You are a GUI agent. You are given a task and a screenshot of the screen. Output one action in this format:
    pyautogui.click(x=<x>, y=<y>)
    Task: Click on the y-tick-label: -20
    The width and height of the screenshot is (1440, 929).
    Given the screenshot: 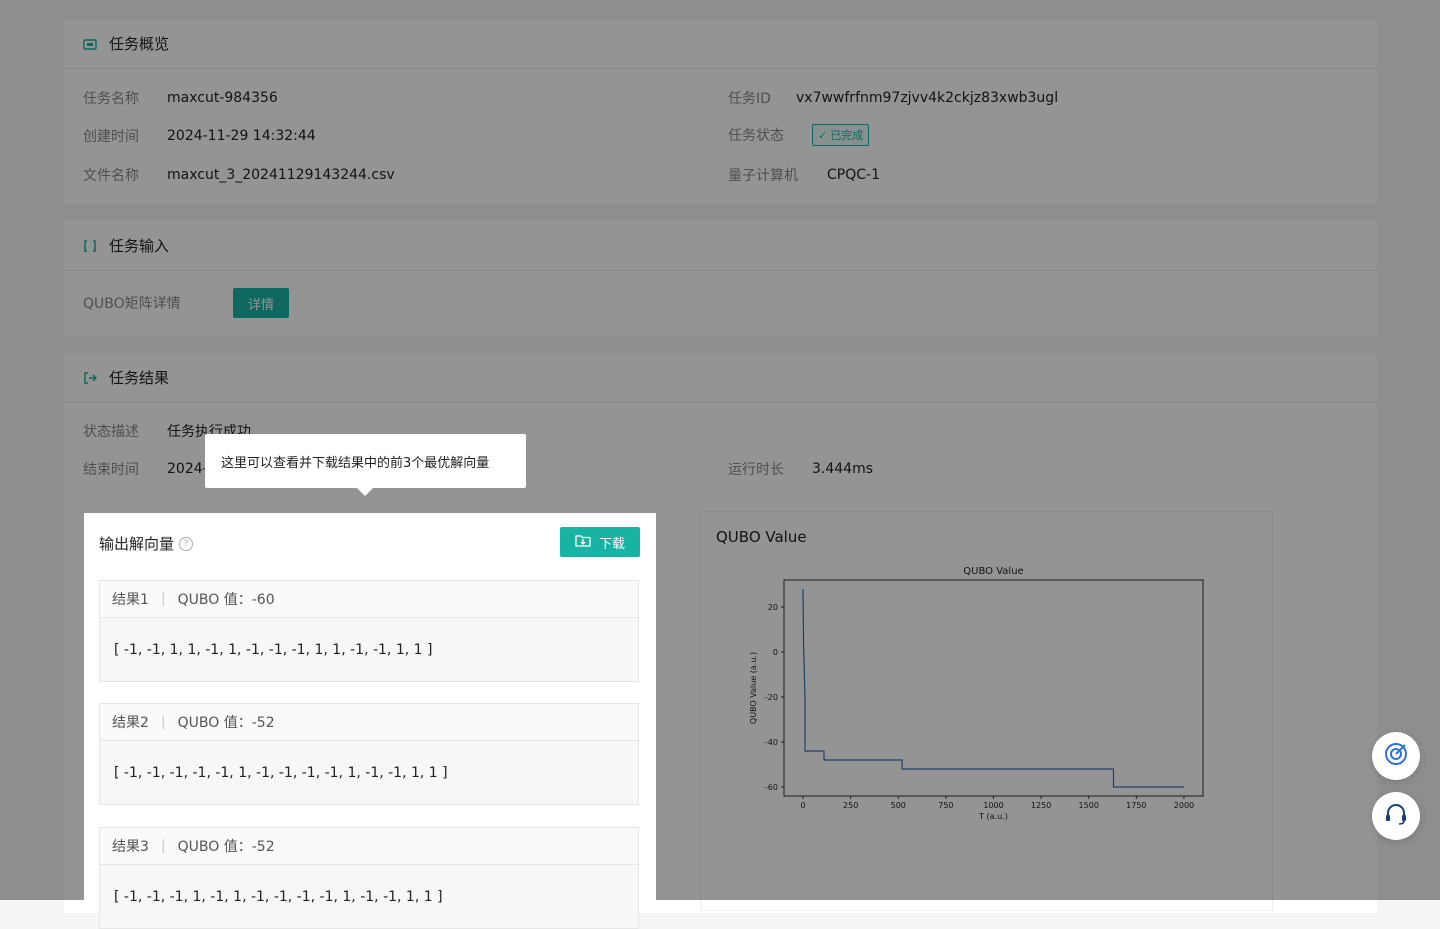 What is the action you would take?
    pyautogui.click(x=771, y=697)
    